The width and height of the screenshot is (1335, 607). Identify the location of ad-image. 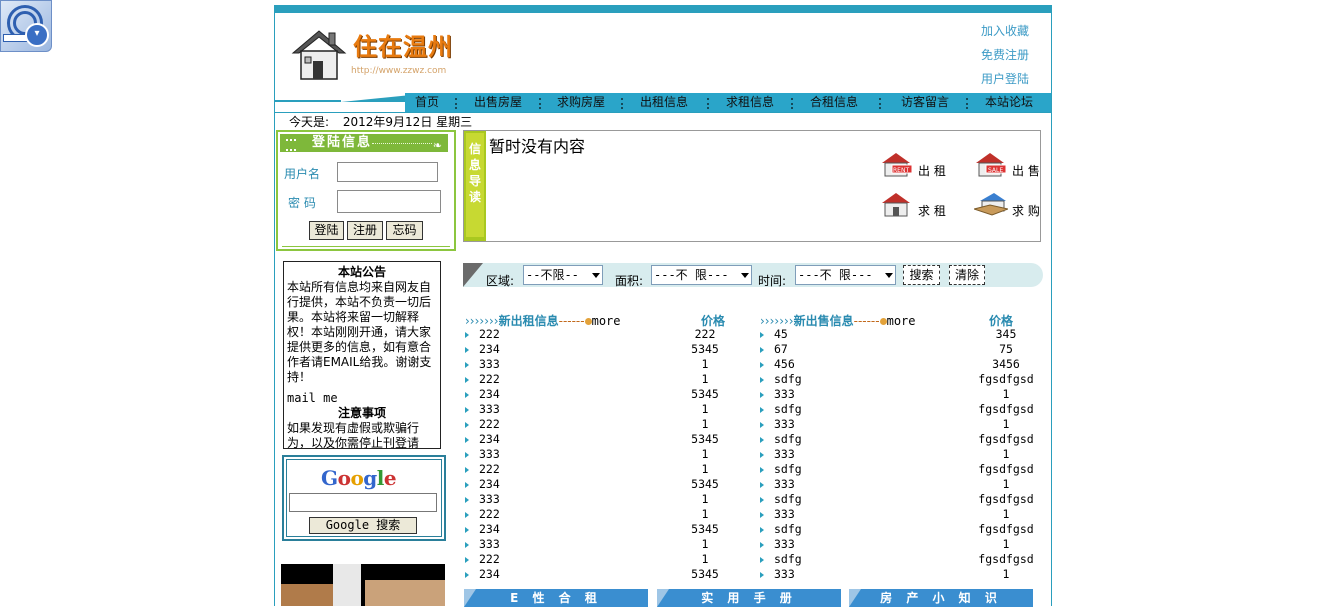
(363, 585).